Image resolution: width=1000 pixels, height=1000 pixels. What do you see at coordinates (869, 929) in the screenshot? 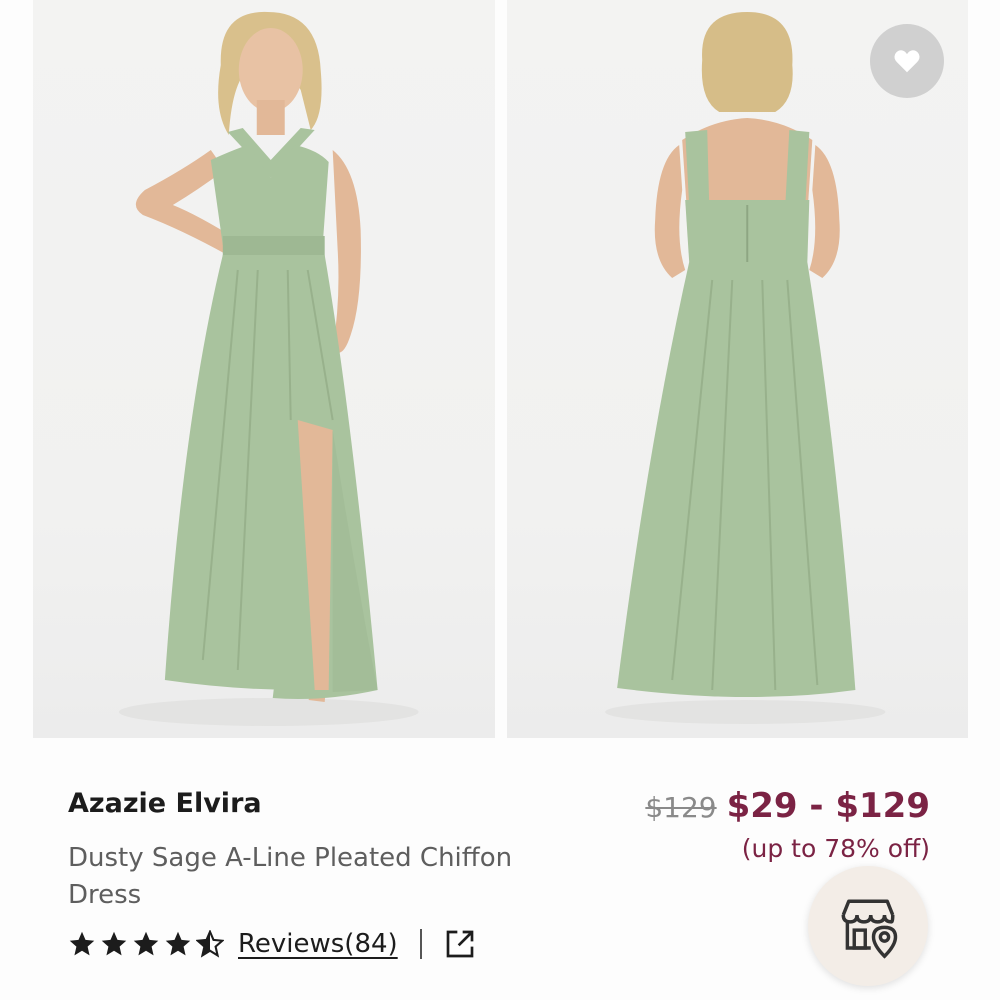
I see `store-location-icon` at bounding box center [869, 929].